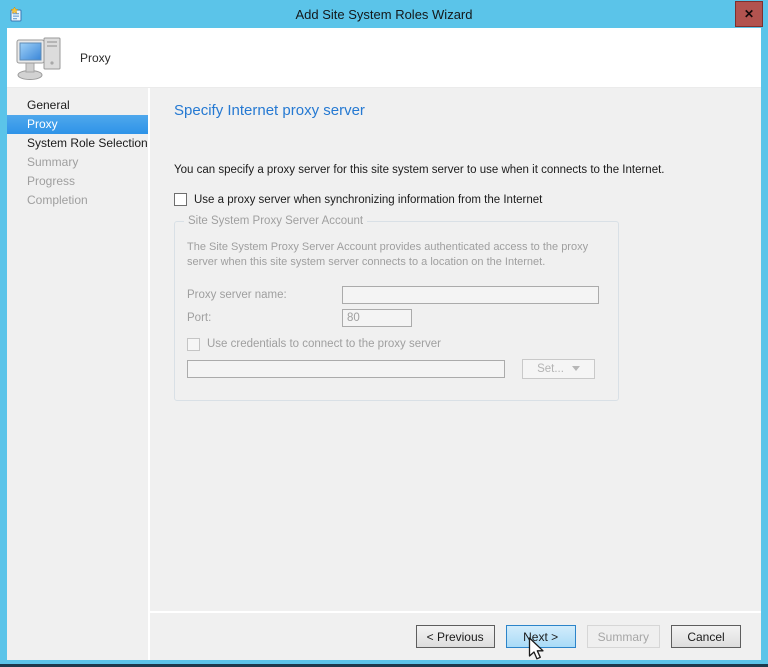  I want to click on window-title: Add Site System Roles Wizard, so click(384, 14).